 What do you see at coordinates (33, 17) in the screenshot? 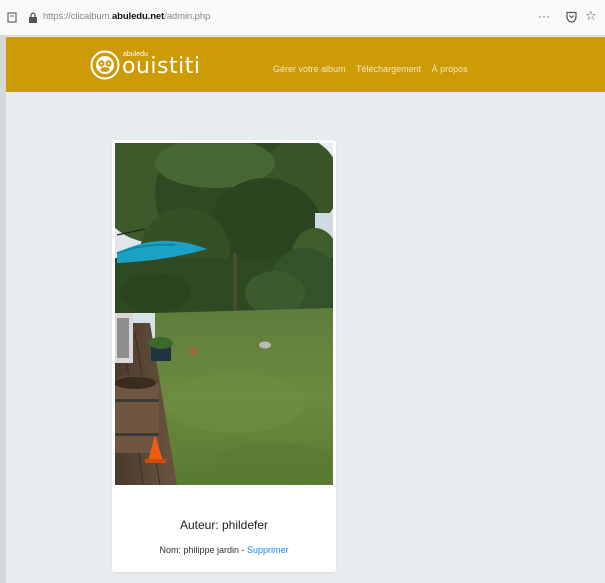
I see `lock-icon` at bounding box center [33, 17].